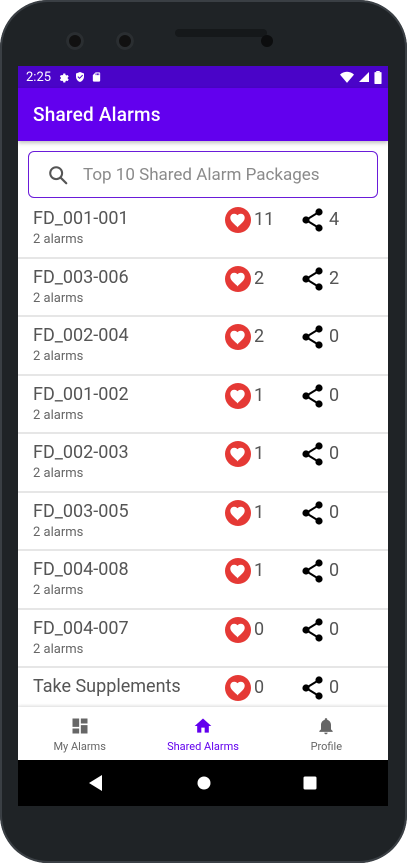  Describe the element at coordinates (326, 725) in the screenshot. I see `bell-icon` at that location.